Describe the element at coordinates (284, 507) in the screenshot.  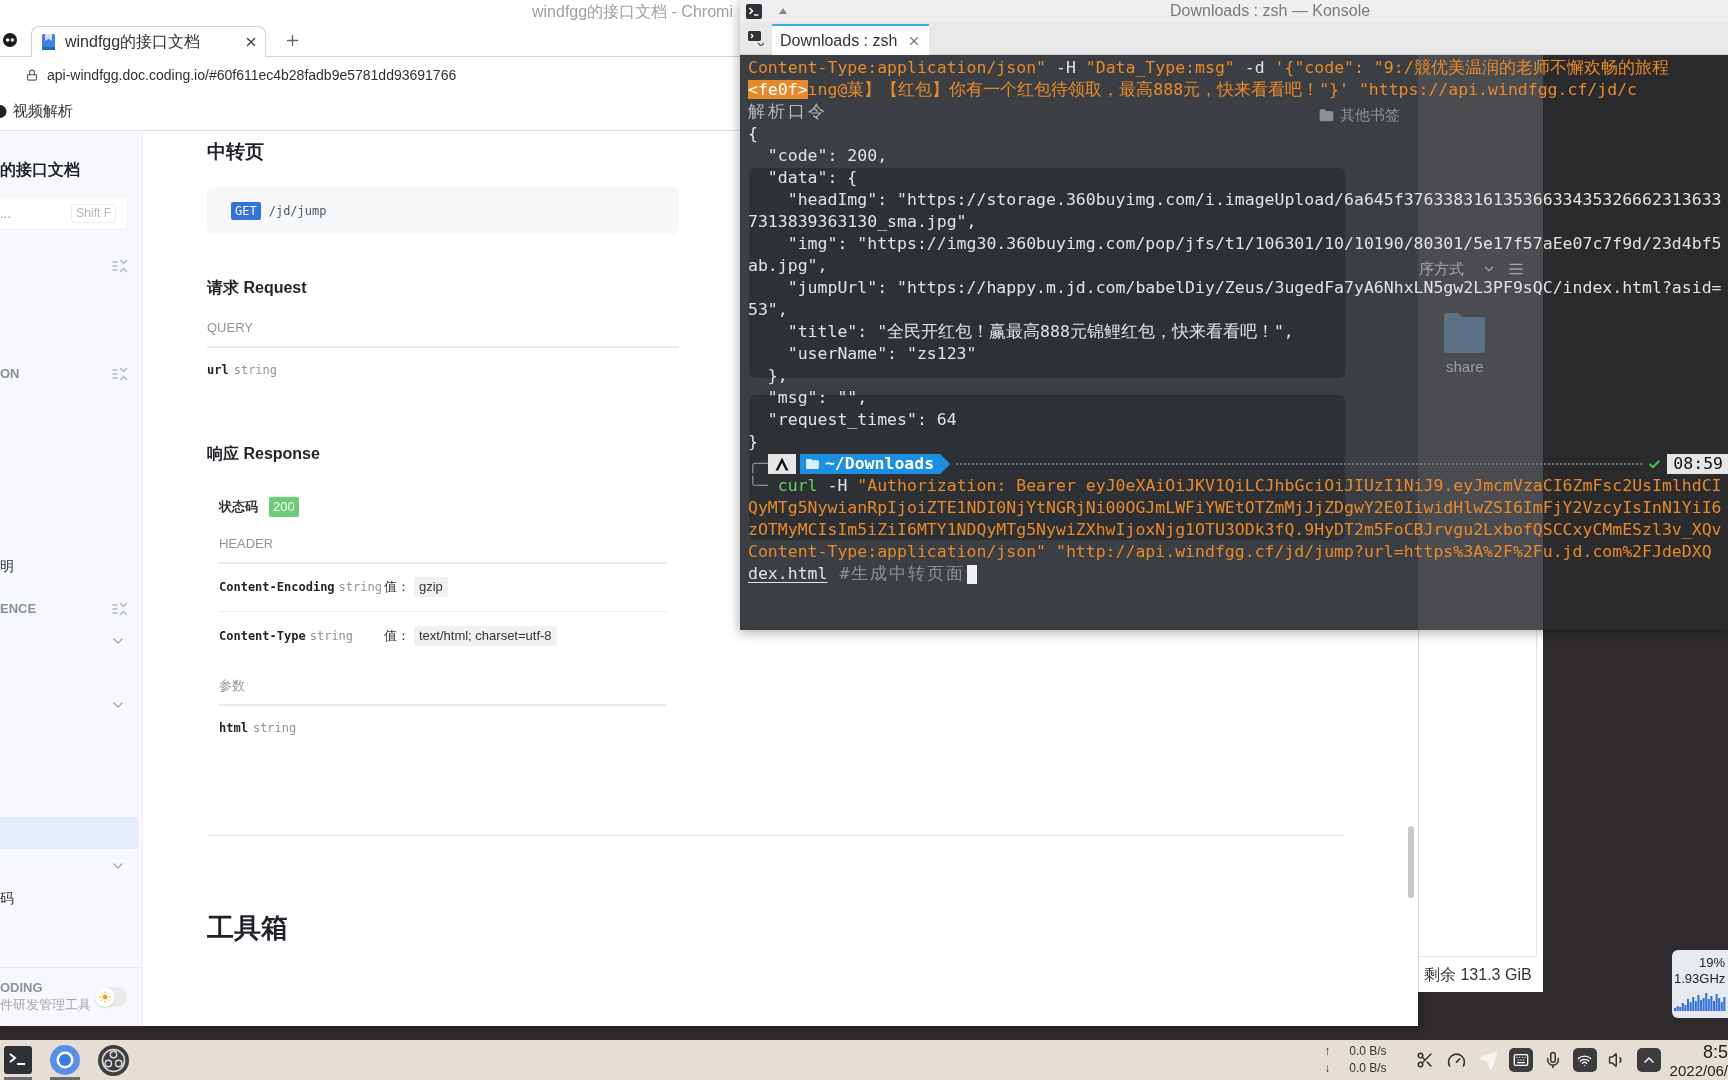
I see `status-badge: 200` at that location.